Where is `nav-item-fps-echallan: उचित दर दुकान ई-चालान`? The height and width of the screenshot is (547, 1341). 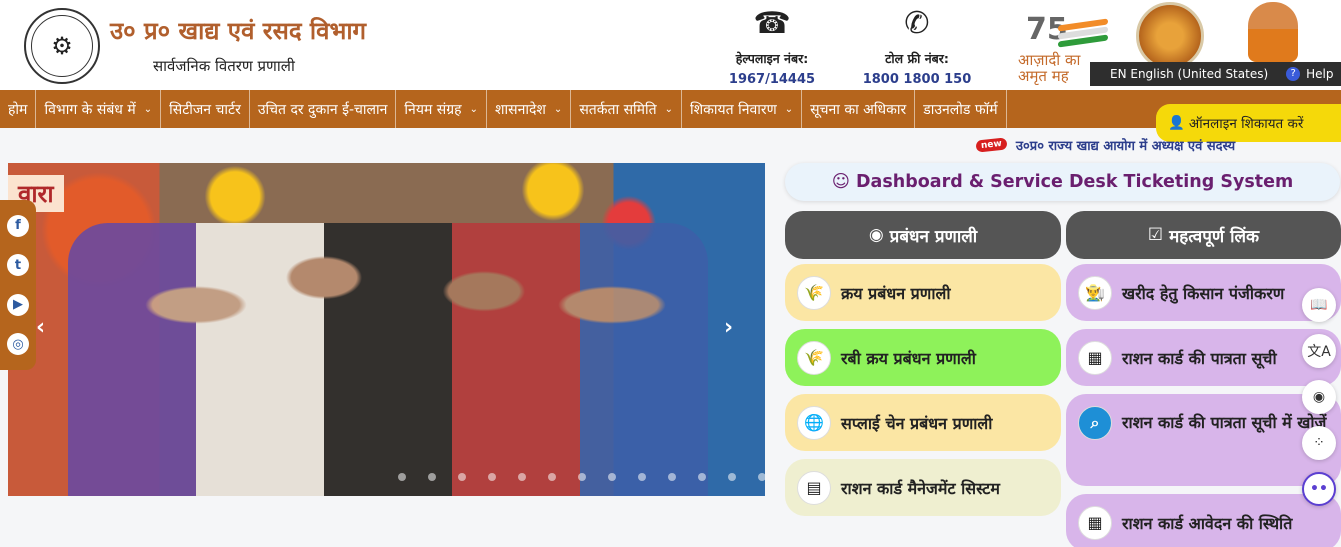
nav-item-fps-echallan: उचित दर दुकान ई-चालान is located at coordinates (323, 109).